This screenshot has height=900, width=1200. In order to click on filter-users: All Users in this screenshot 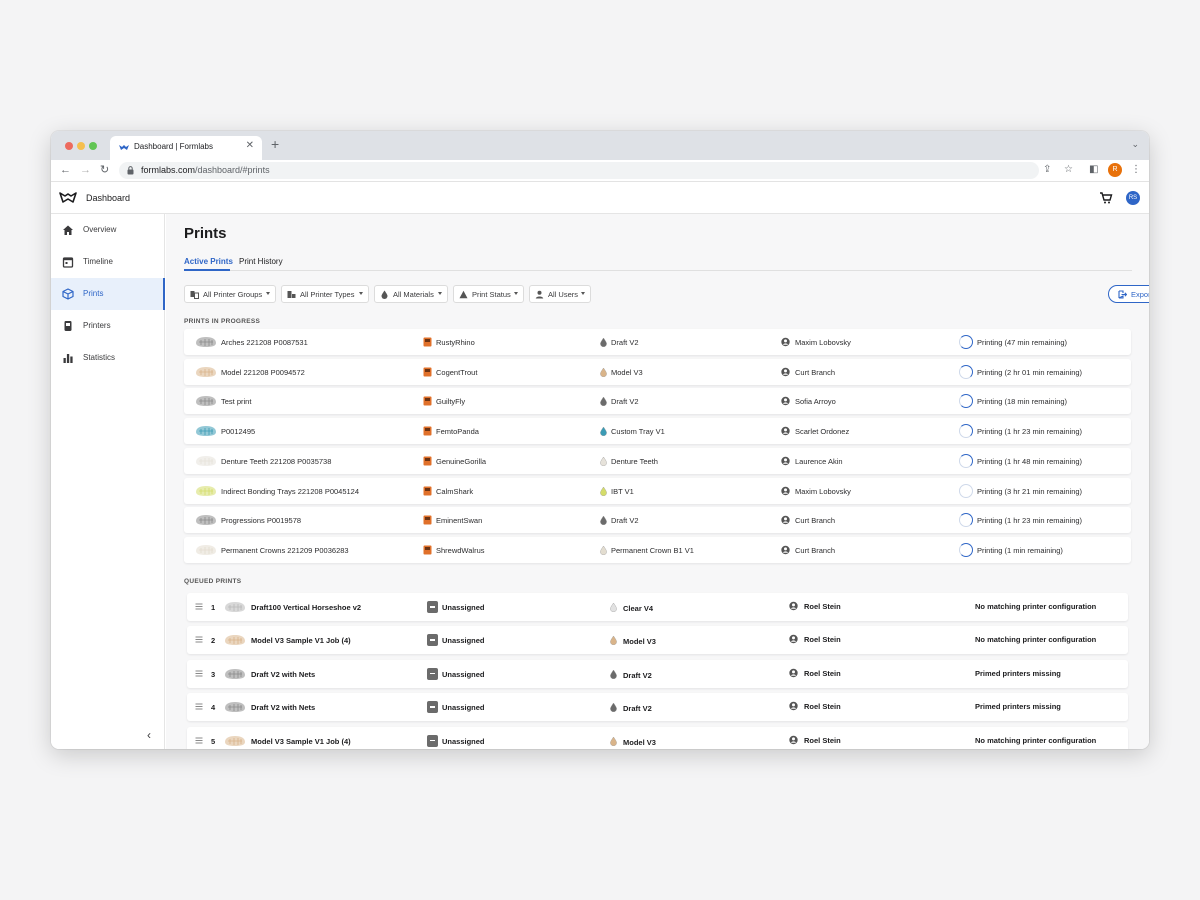, I will do `click(560, 294)`.